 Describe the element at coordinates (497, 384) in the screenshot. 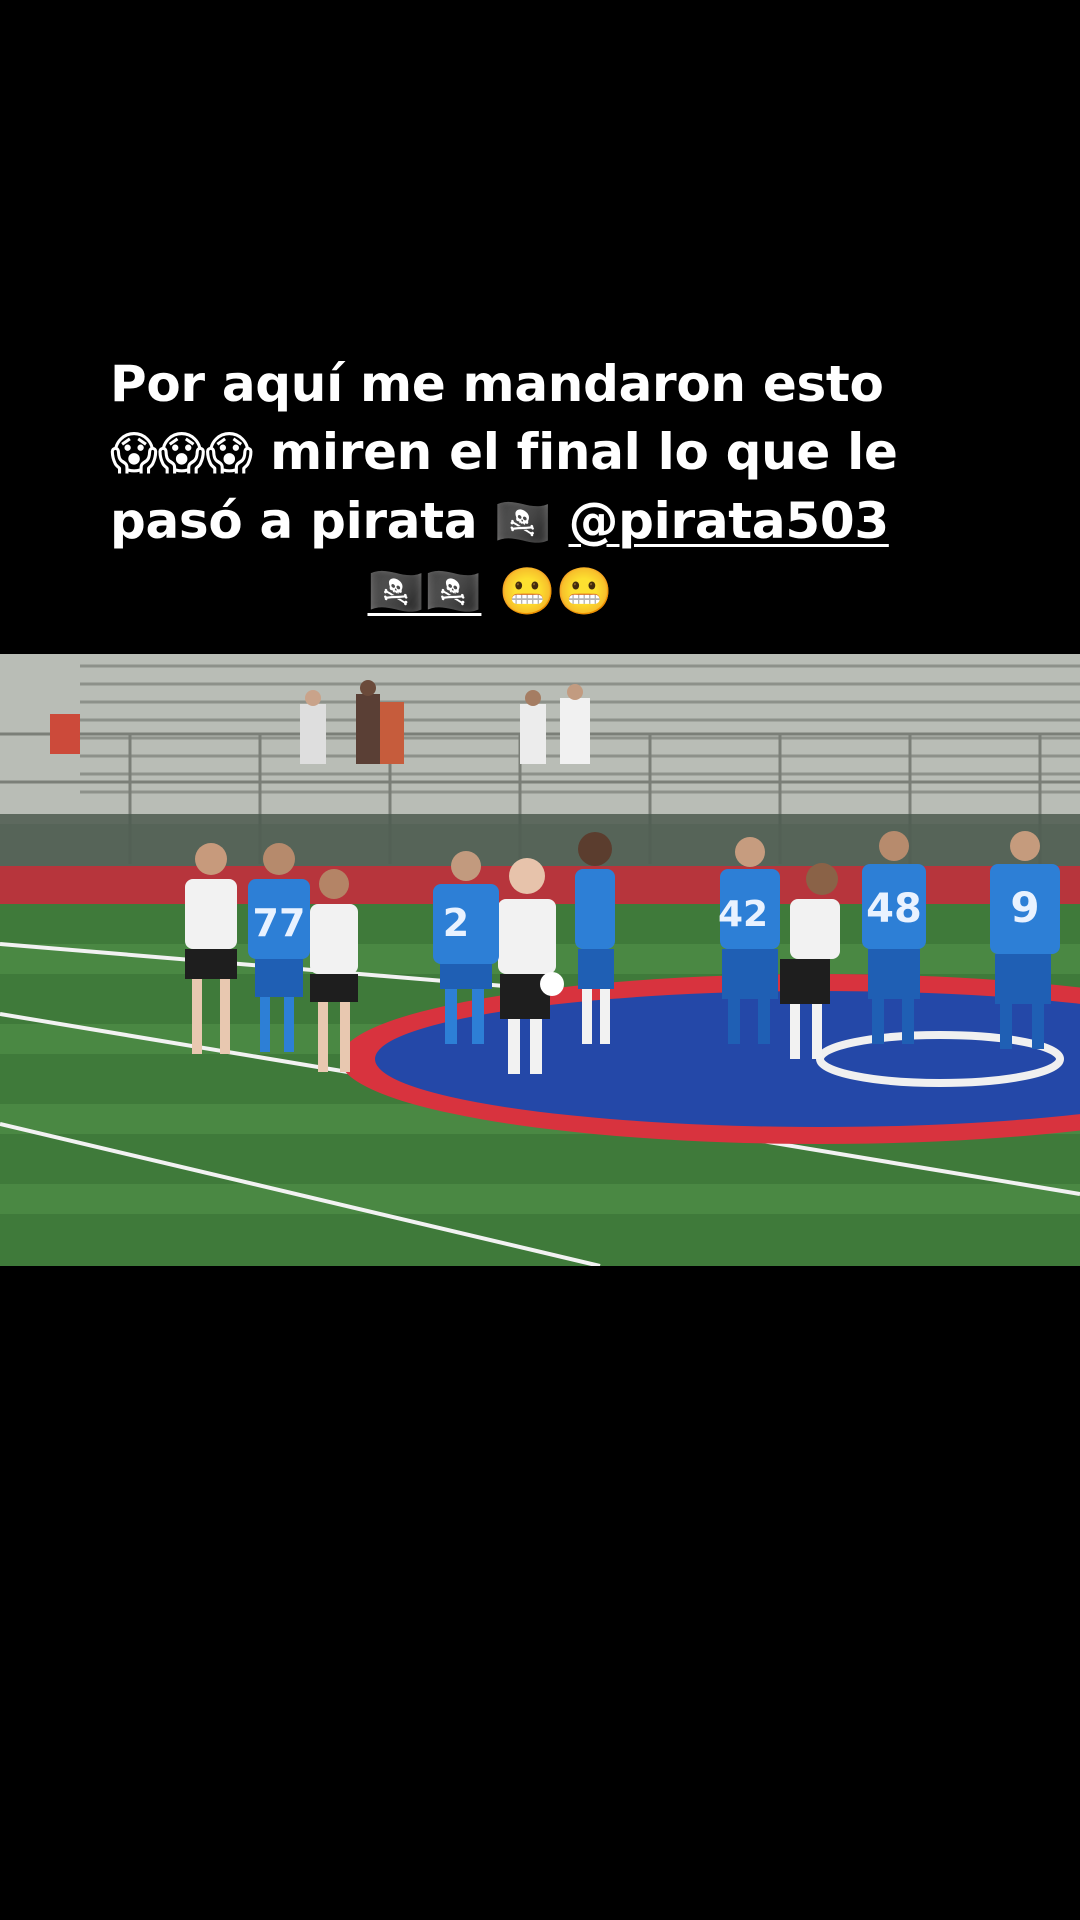

I see `caption-line-1: Por aquí me mandaron esto` at that location.